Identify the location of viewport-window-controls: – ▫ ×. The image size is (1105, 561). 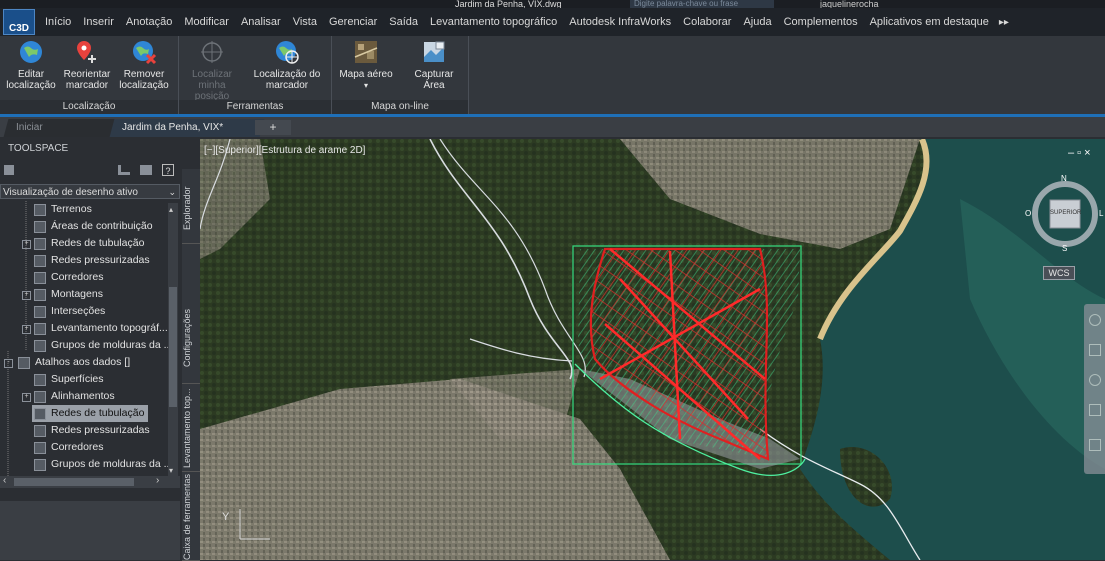
(1079, 153).